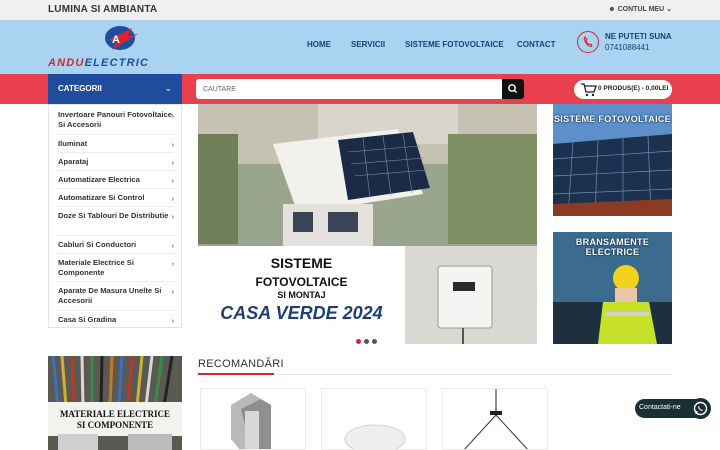 The width and height of the screenshot is (720, 450). What do you see at coordinates (103, 9) in the screenshot?
I see `tagline: LUMINA SI AMBIANTA` at bounding box center [103, 9].